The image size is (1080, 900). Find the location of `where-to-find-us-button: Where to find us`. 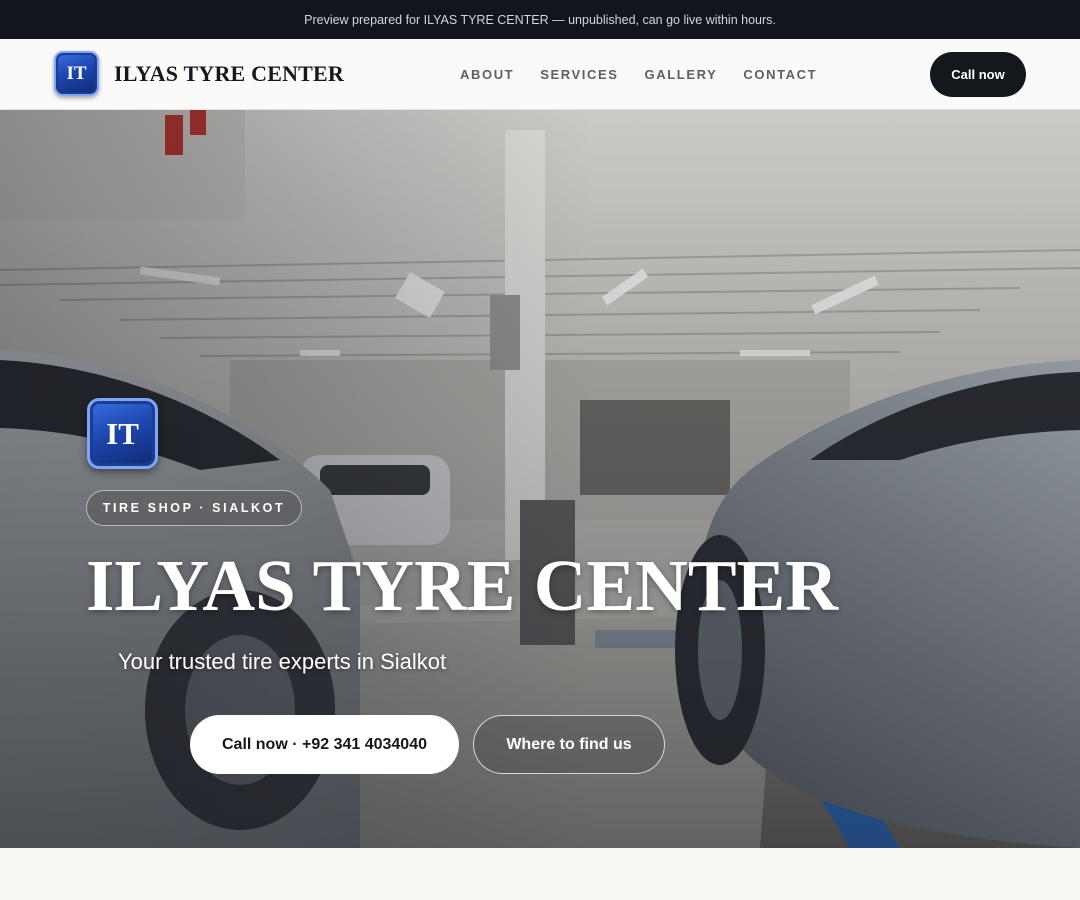

where-to-find-us-button: Where to find us is located at coordinates (569, 744).